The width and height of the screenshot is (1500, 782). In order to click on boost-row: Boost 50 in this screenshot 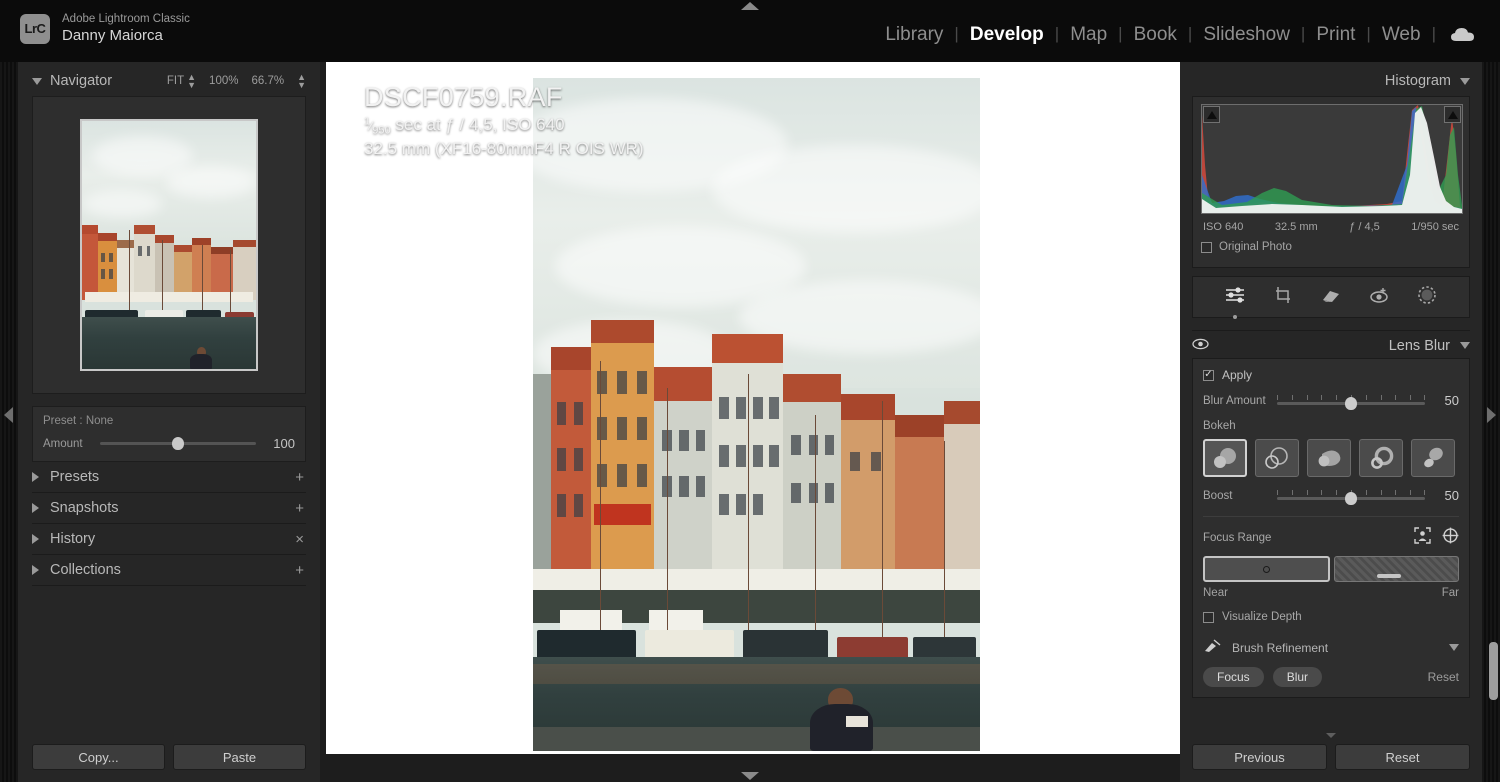, I will do `click(1331, 496)`.